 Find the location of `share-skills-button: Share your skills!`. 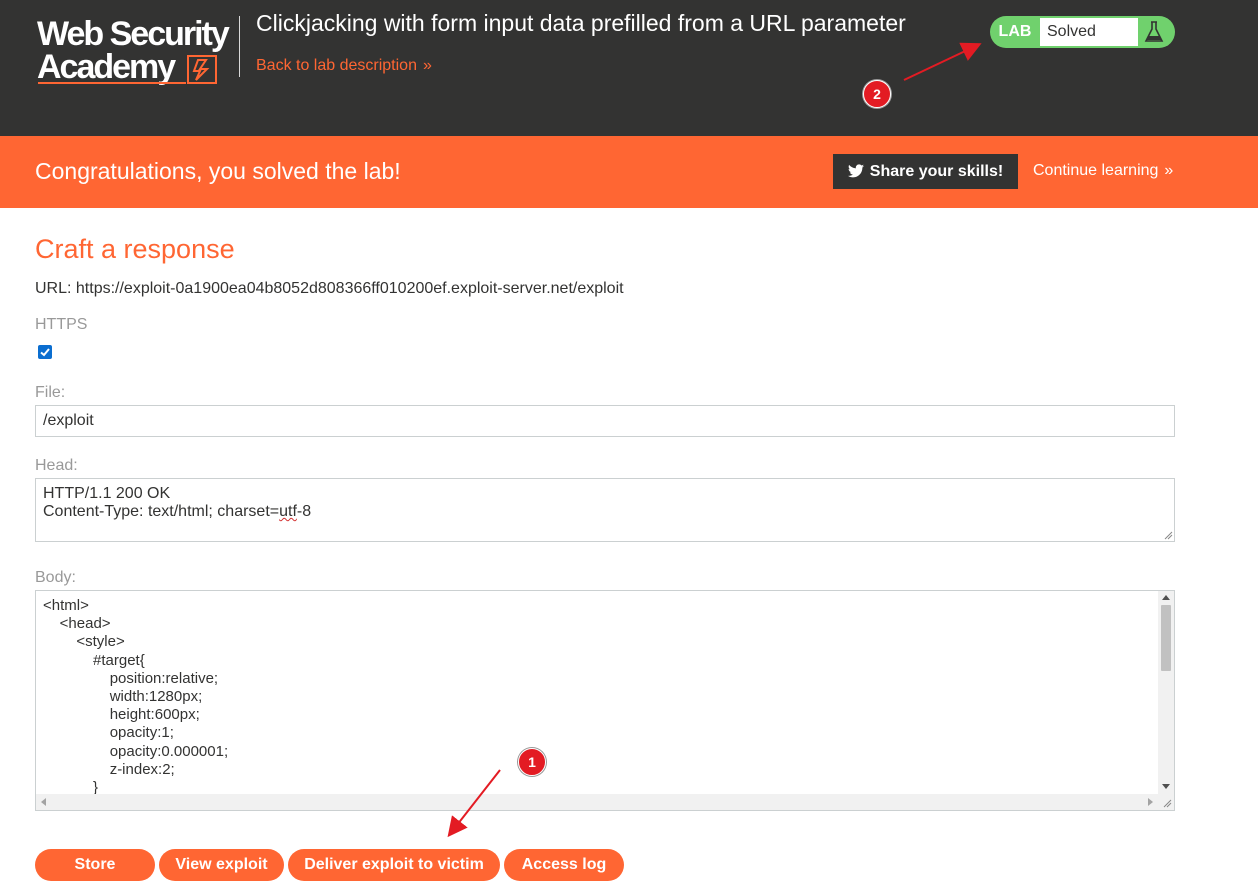

share-skills-button: Share your skills! is located at coordinates (925, 171).